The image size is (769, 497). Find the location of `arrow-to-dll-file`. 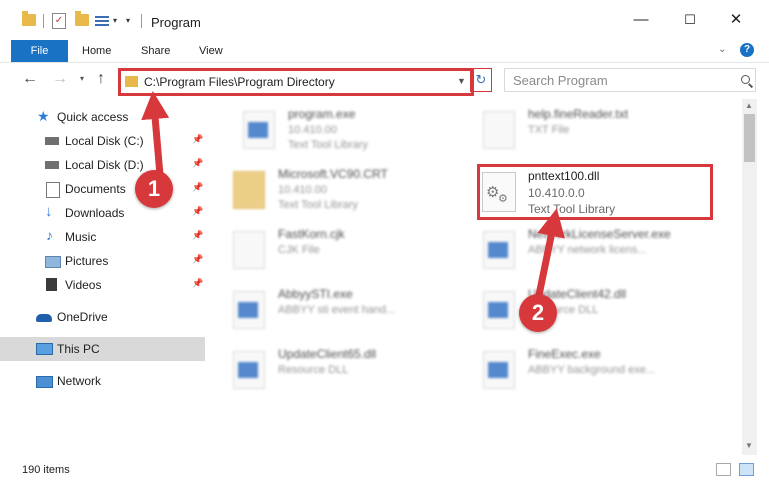

arrow-to-dll-file is located at coordinates (549, 254).